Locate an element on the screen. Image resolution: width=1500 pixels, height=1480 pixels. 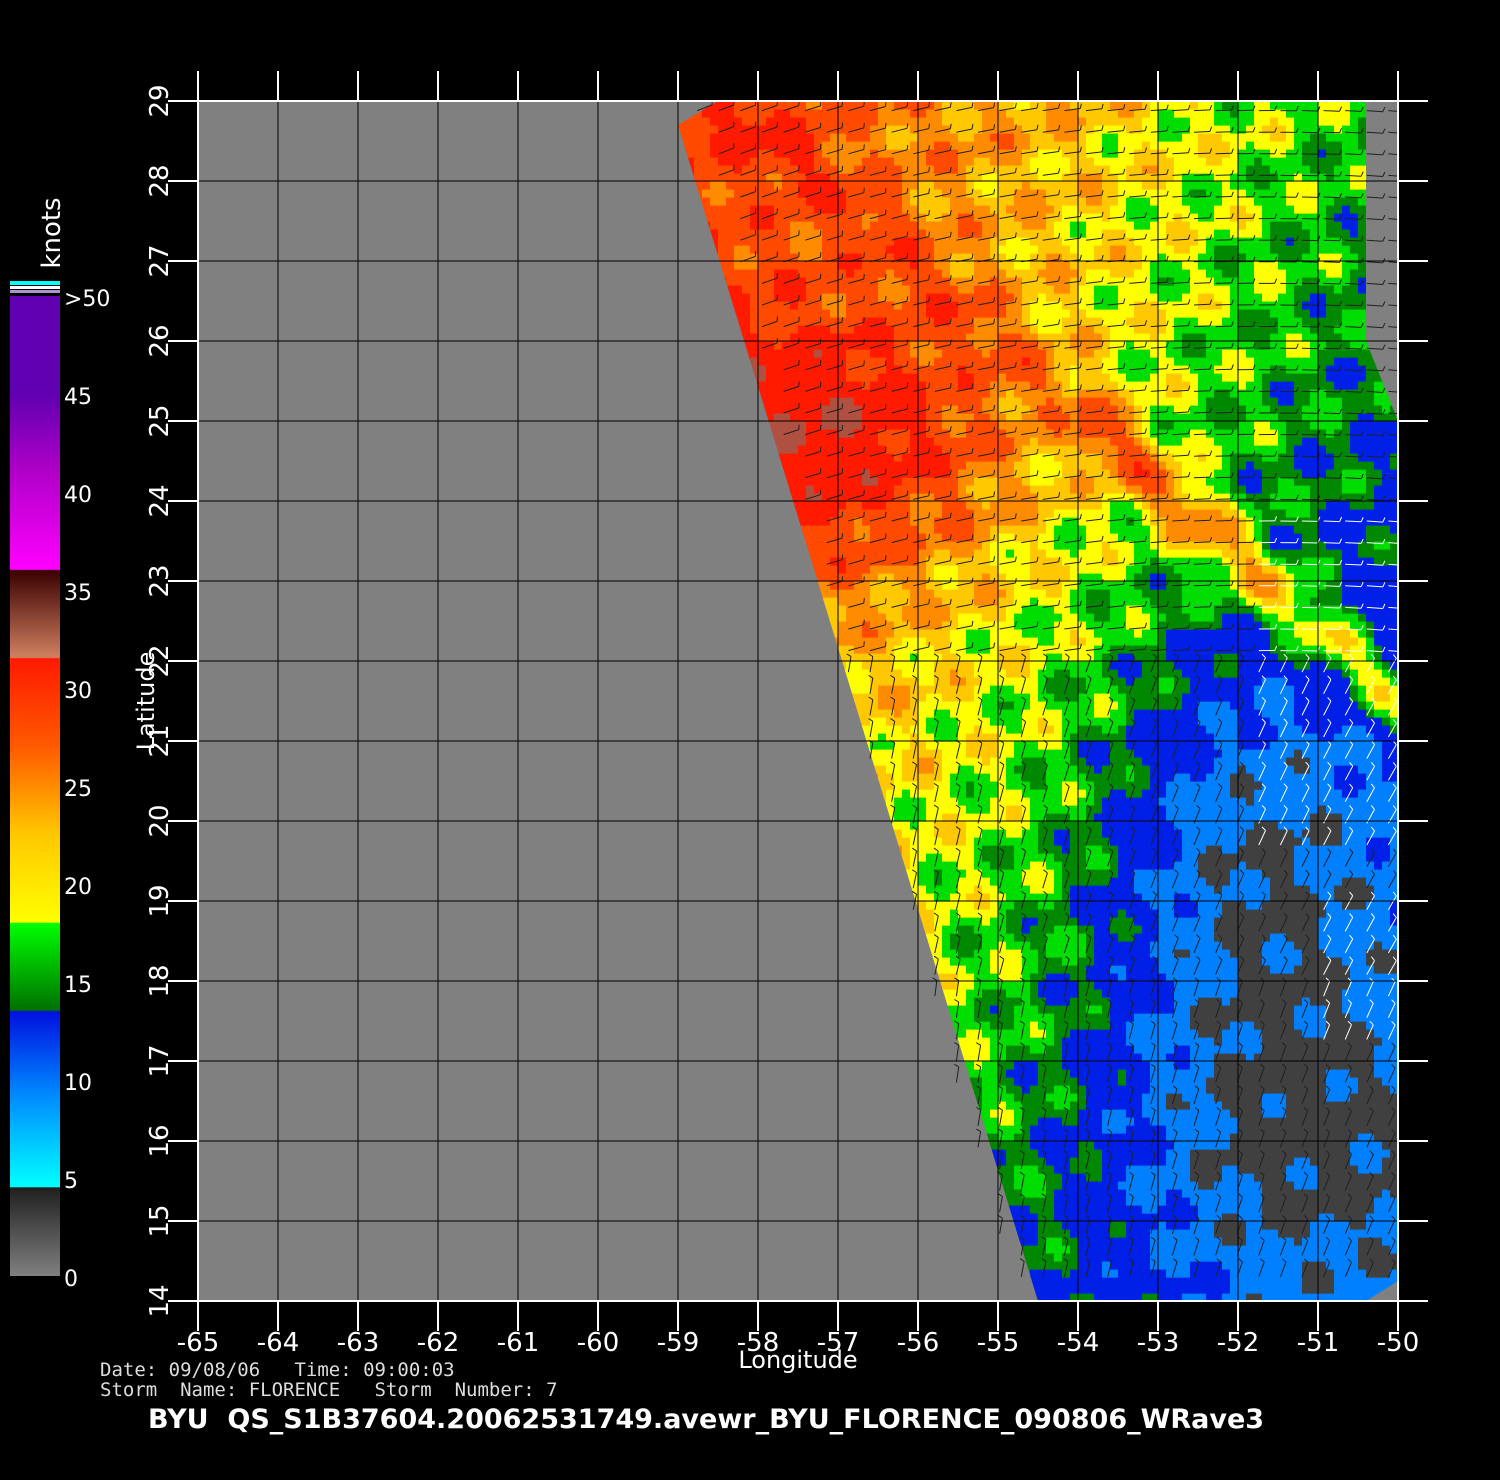
lat-tick-label: 19 is located at coordinates (160, 900).